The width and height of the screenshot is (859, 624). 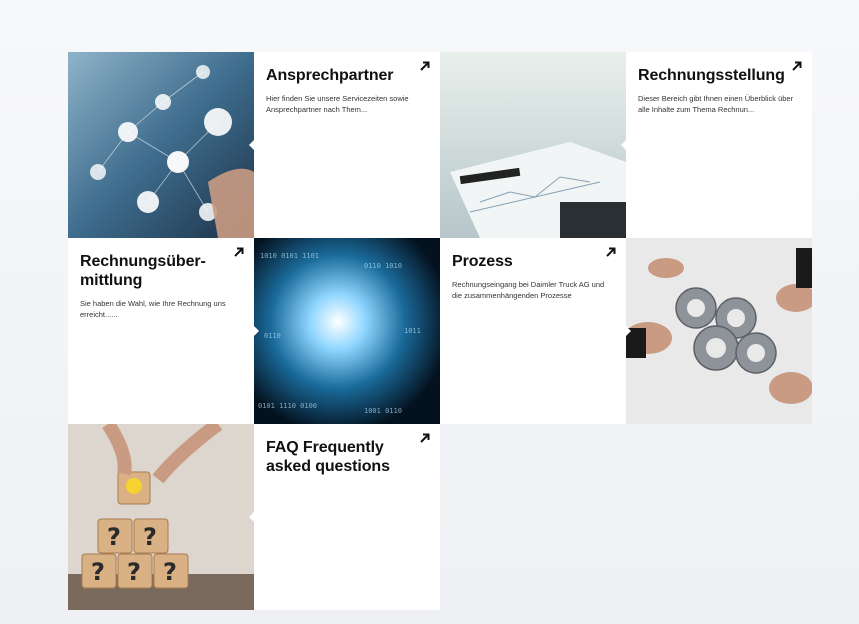 What do you see at coordinates (287, 406) in the screenshot?
I see `svg-text: 0101 1110 0100` at bounding box center [287, 406].